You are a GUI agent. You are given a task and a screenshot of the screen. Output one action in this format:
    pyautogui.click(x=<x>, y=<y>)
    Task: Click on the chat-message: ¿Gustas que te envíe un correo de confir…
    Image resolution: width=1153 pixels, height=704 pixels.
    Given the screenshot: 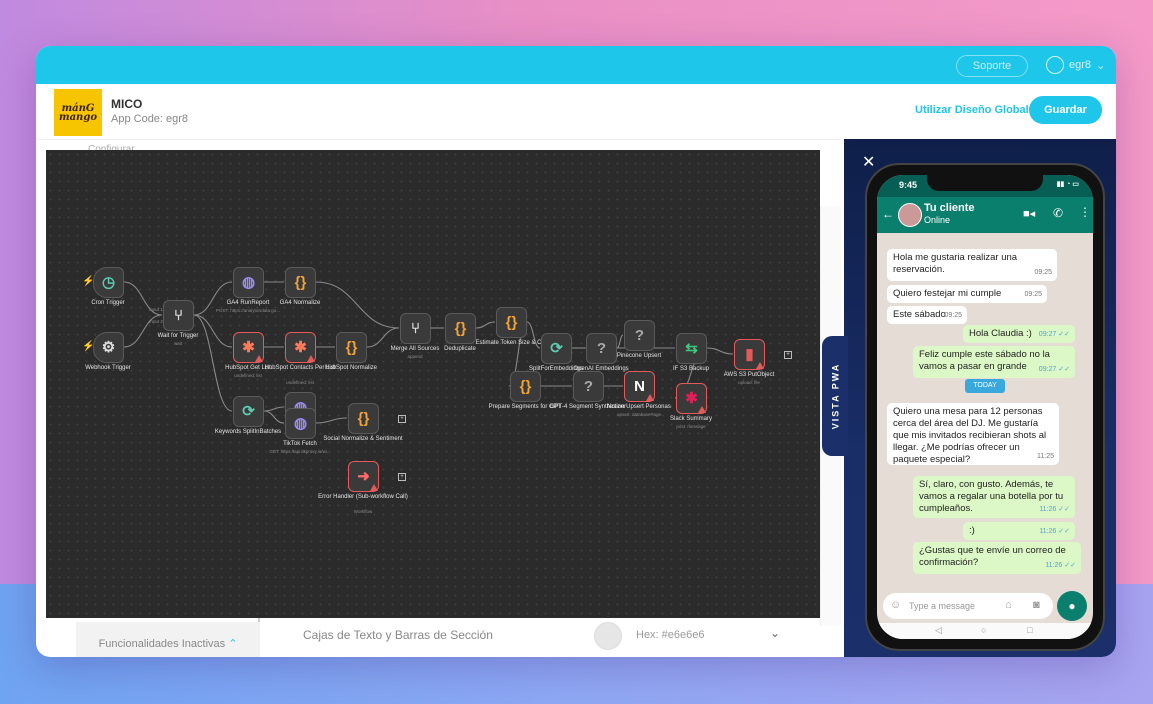 What is the action you would take?
    pyautogui.click(x=997, y=558)
    